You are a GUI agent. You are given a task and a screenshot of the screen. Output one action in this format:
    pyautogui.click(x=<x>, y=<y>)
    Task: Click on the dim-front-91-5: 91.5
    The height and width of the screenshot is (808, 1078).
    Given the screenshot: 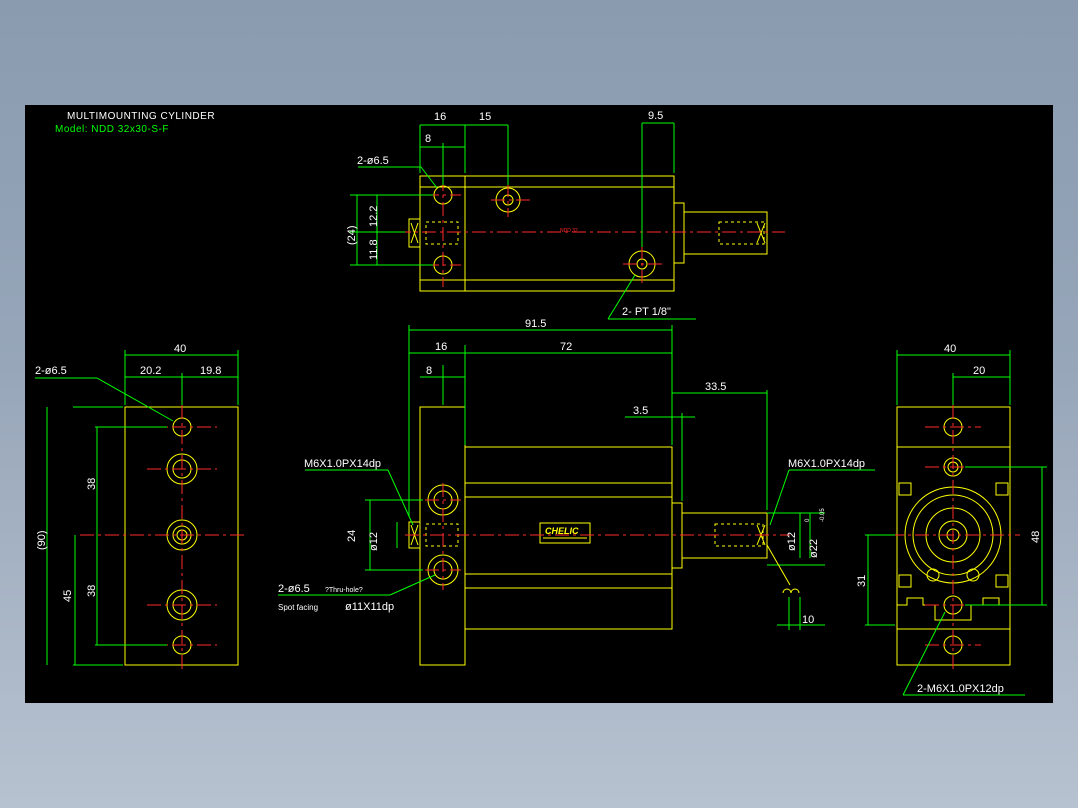 What is the action you would take?
    pyautogui.click(x=535, y=324)
    